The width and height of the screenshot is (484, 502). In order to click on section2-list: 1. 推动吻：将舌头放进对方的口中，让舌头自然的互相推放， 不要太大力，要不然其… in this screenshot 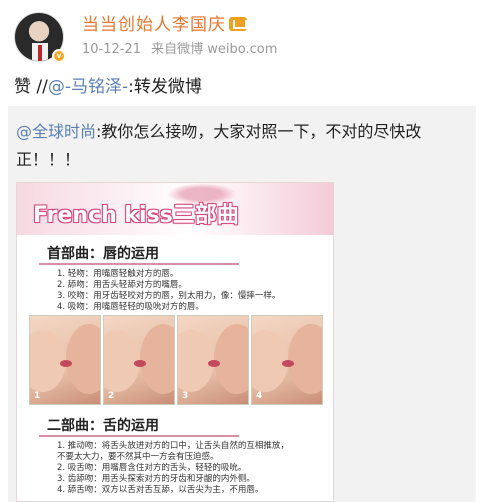, I will do `click(192, 468)`.